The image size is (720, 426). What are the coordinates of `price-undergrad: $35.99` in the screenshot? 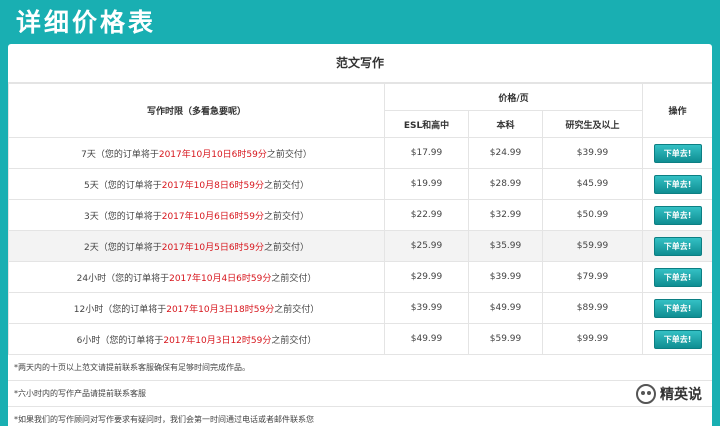 It's located at (505, 246).